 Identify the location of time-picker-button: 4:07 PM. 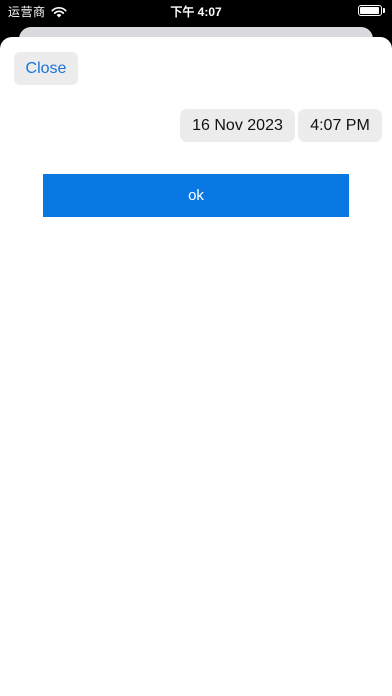
(340, 125).